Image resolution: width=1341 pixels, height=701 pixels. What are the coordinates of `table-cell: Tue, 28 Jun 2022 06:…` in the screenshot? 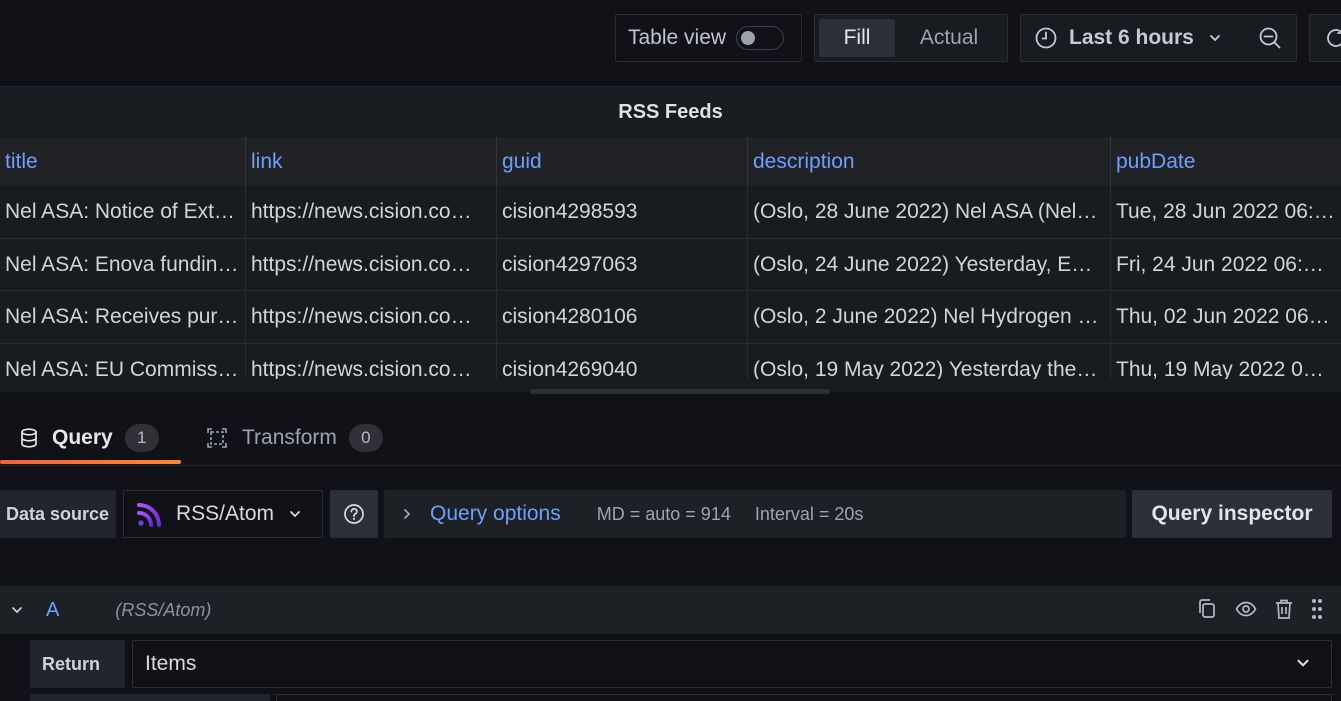 It's located at (1225, 211).